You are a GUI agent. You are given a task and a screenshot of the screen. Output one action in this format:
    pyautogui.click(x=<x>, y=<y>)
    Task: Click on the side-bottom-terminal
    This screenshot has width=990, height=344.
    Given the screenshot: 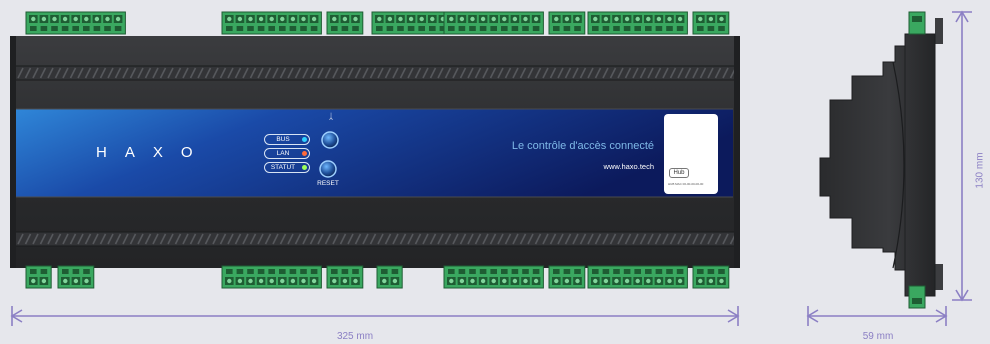 What is the action you would take?
    pyautogui.click(x=917, y=297)
    